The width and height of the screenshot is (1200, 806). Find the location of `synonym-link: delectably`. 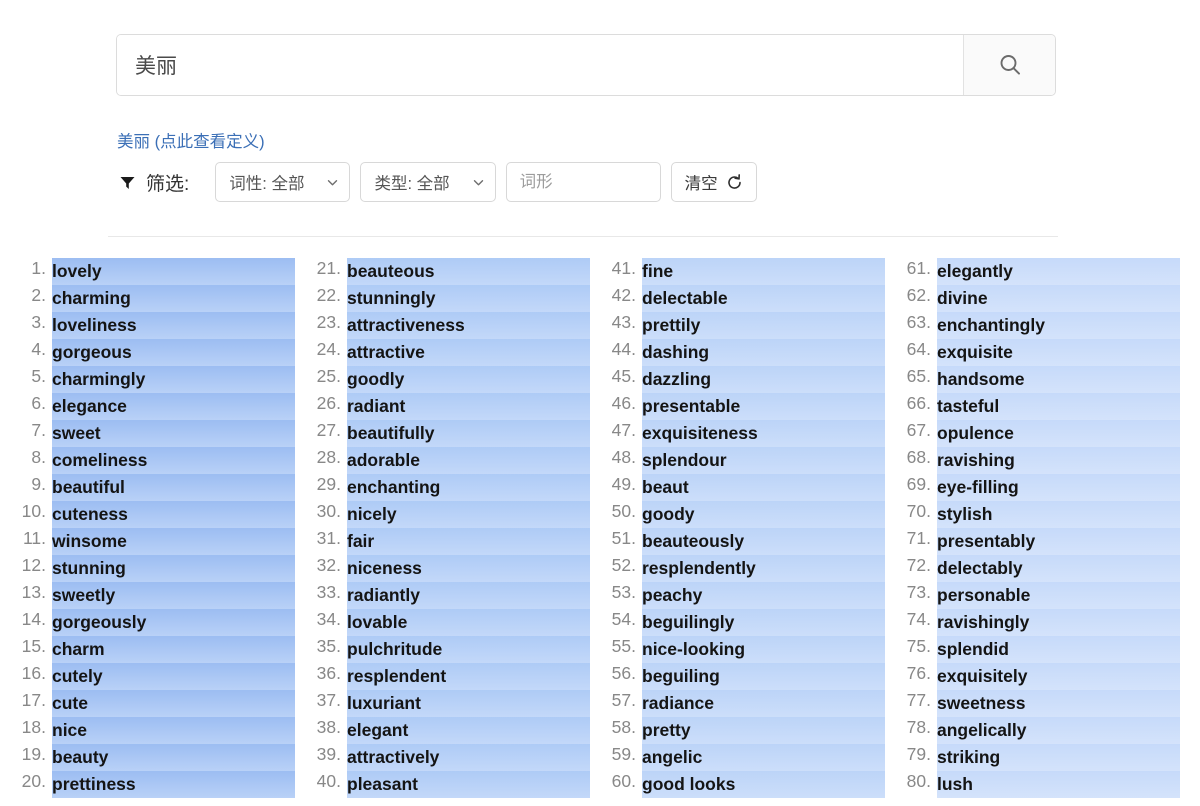

synonym-link: delectably is located at coordinates (980, 568).